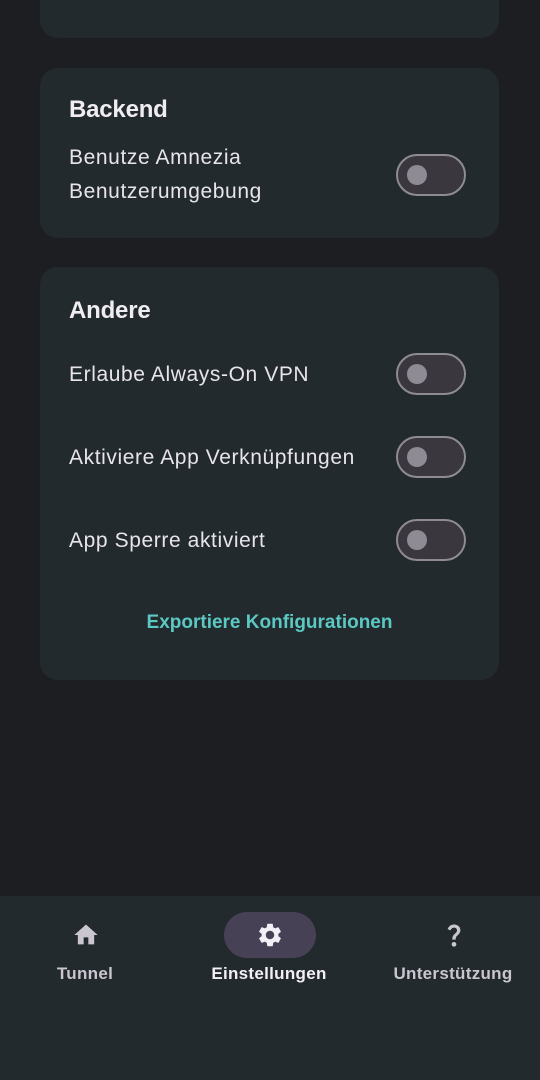  What do you see at coordinates (431, 175) in the screenshot?
I see `amnezia-userspace-toggle` at bounding box center [431, 175].